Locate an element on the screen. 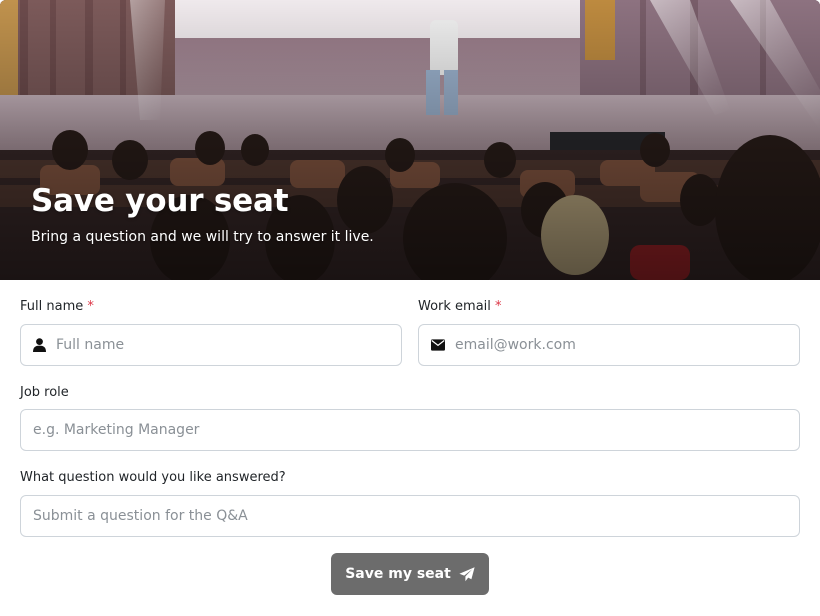  job-role-input is located at coordinates (410, 430).